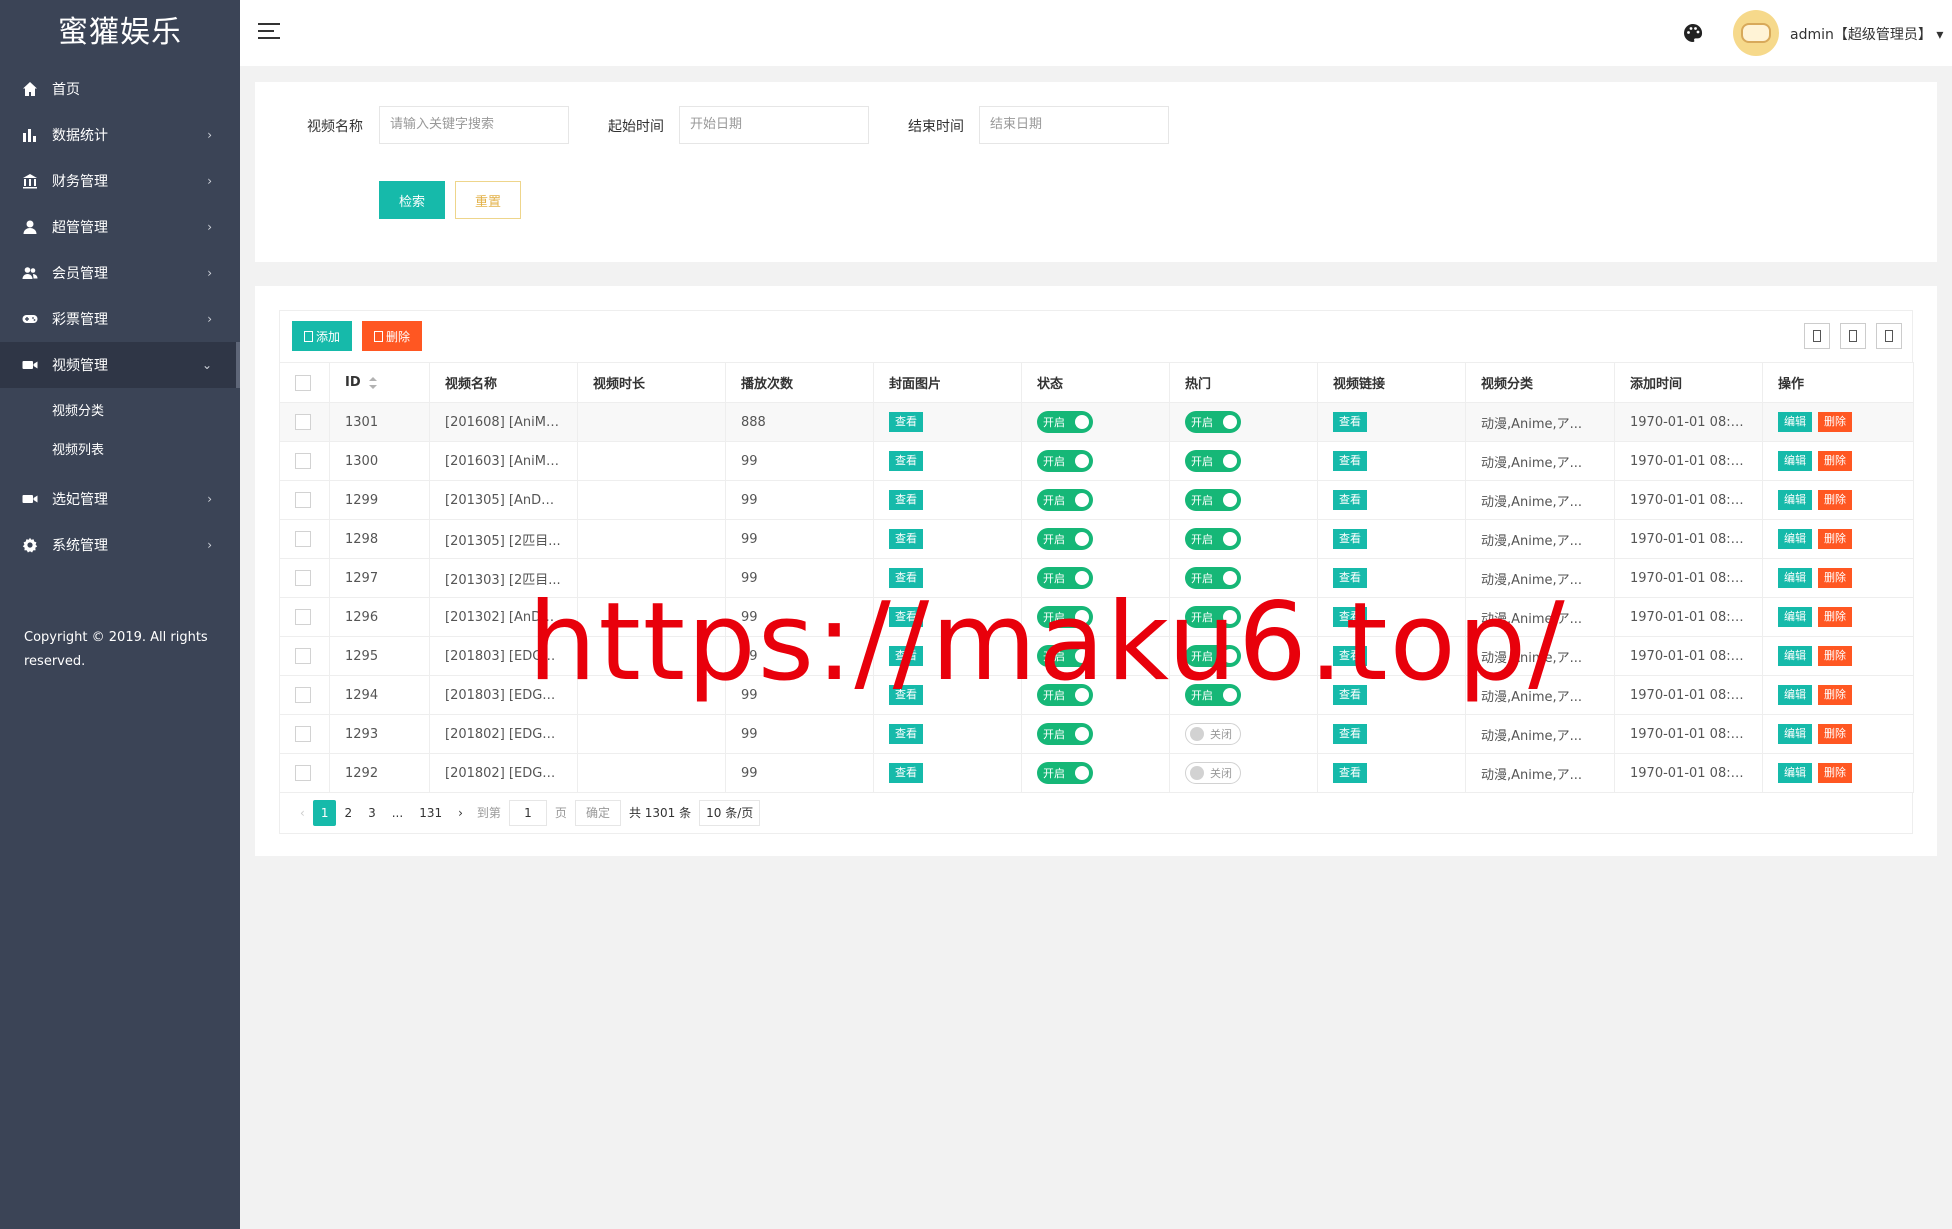 The image size is (1952, 1229). Describe the element at coordinates (120, 499) in the screenshot. I see `sidebar-item-7: 选妃管理 ›` at that location.